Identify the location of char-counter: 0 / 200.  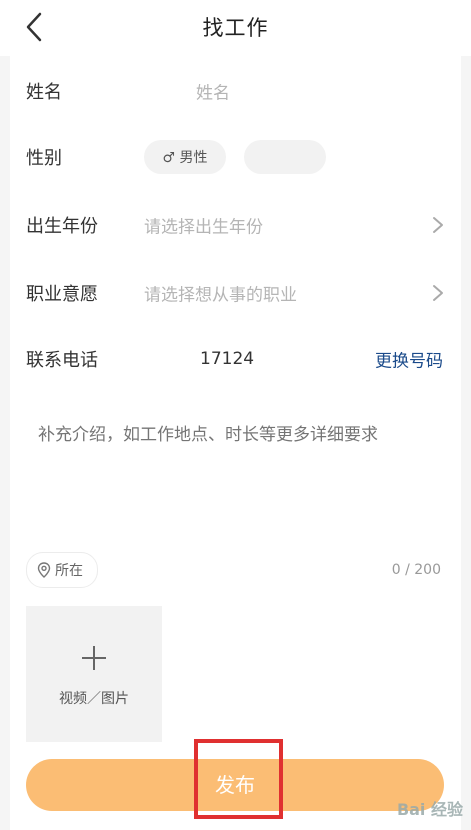
(416, 570).